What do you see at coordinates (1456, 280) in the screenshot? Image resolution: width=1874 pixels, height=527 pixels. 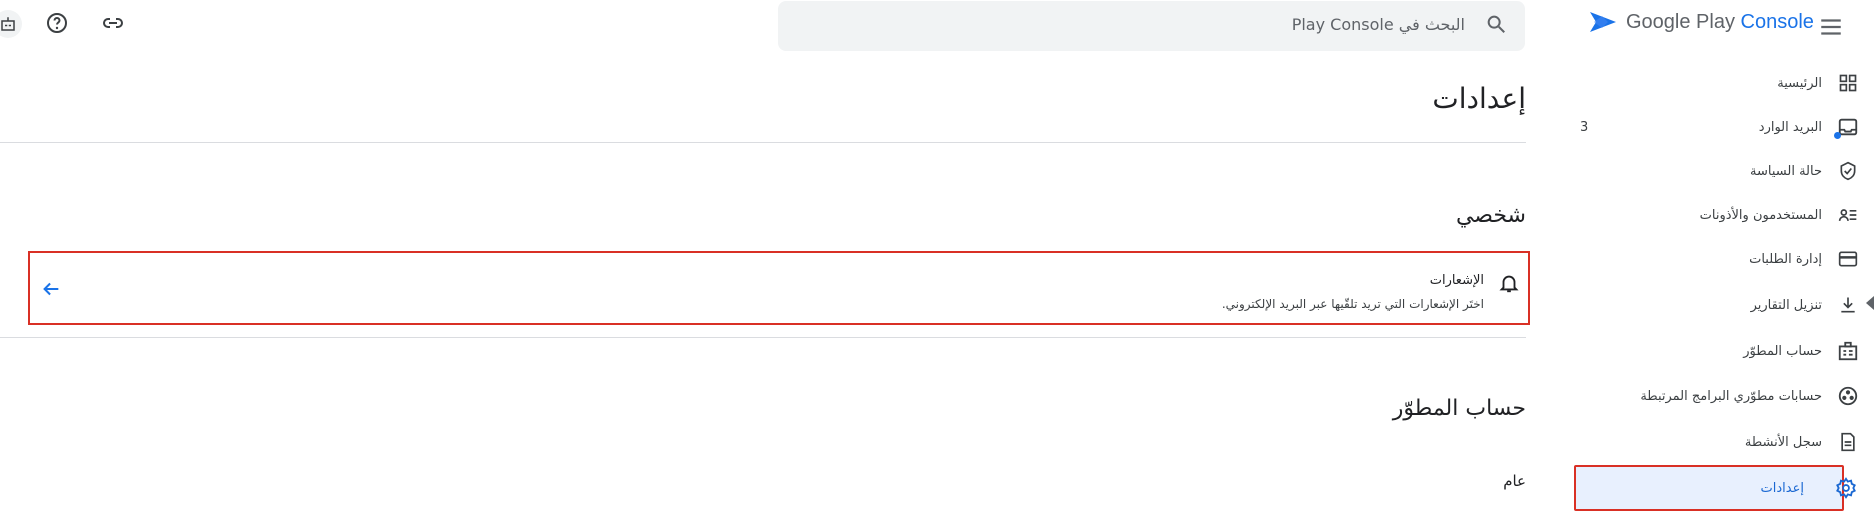 I see `notifications-title: الإشعارات` at bounding box center [1456, 280].